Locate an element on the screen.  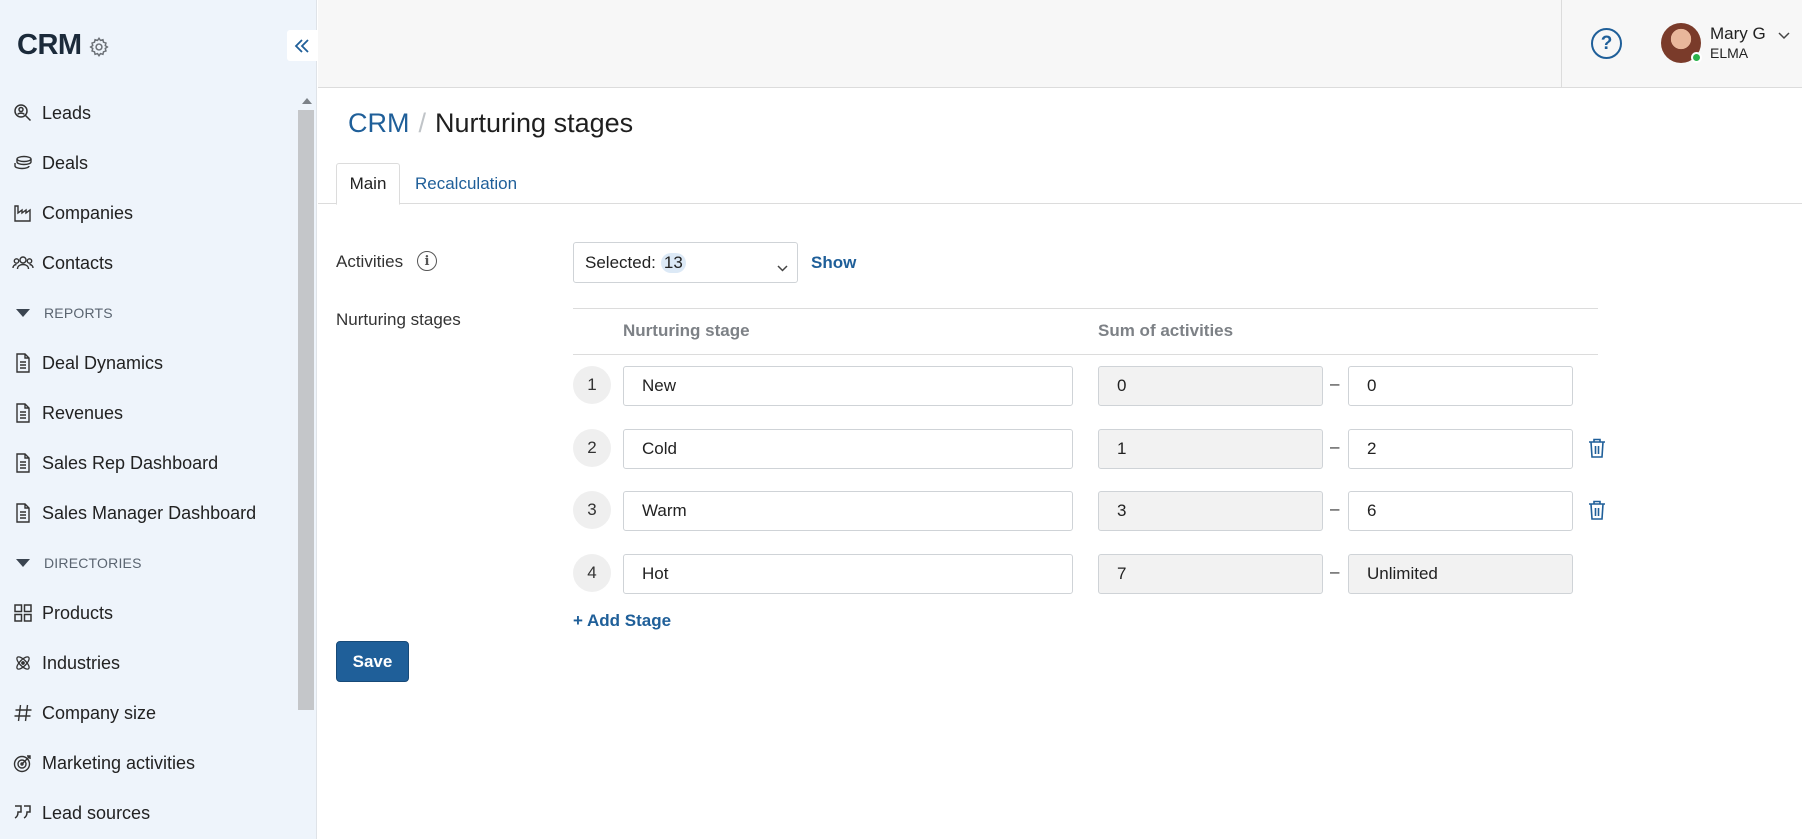
sidebar-item-label: Lead sources is located at coordinates (96, 812).